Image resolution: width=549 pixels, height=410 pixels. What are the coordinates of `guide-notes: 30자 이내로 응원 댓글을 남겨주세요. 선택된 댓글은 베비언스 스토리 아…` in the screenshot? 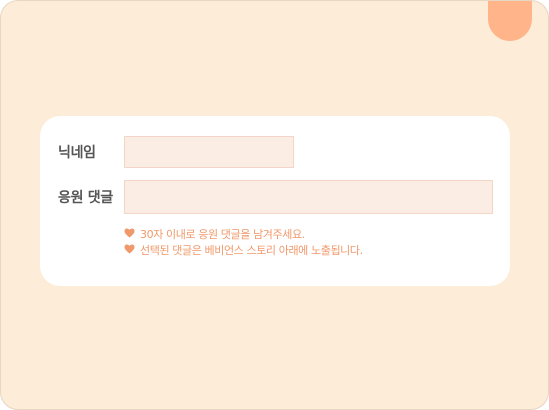 It's located at (243, 242).